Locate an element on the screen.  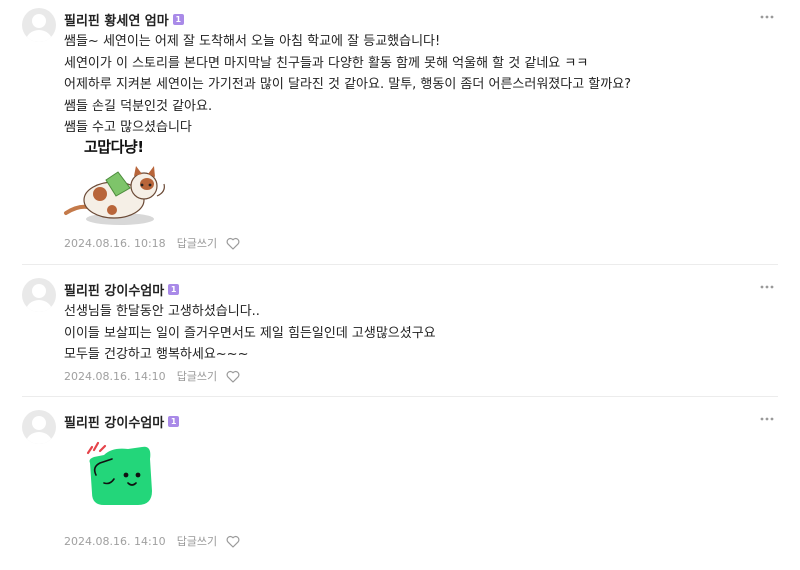
author-name-row: 필리핀 황세연 엄마 1 is located at coordinates (124, 19).